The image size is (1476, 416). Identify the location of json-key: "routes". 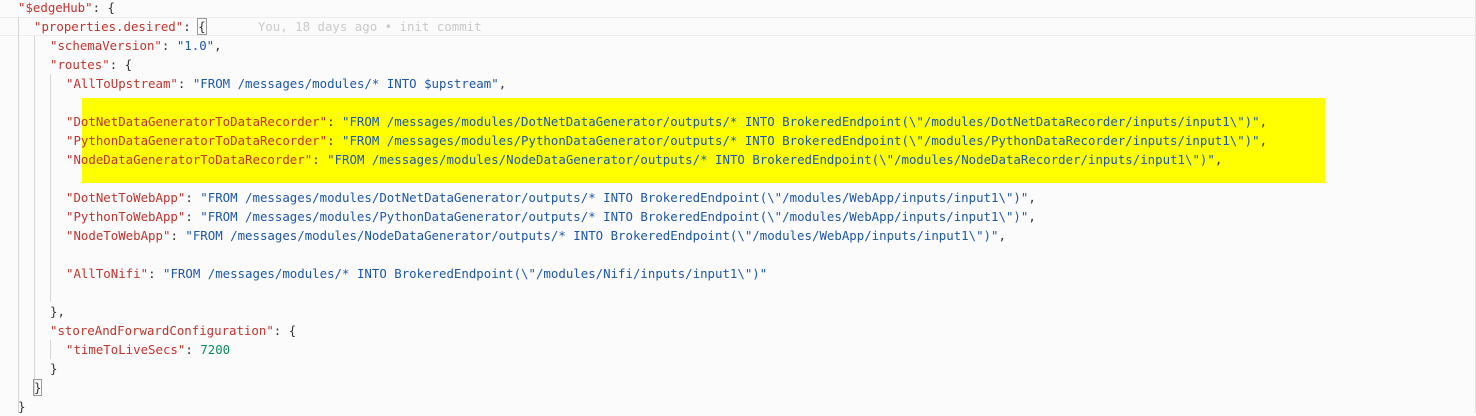
(80, 64).